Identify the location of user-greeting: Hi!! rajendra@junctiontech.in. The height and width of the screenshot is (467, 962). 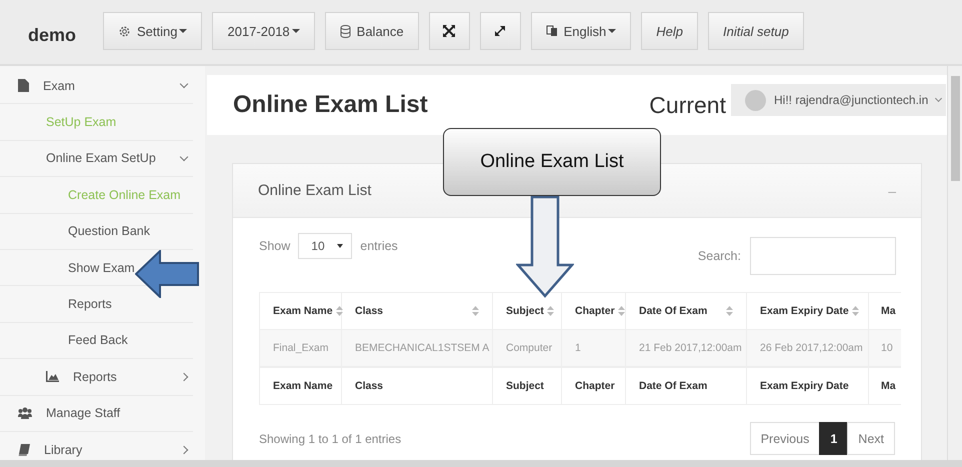
(851, 100).